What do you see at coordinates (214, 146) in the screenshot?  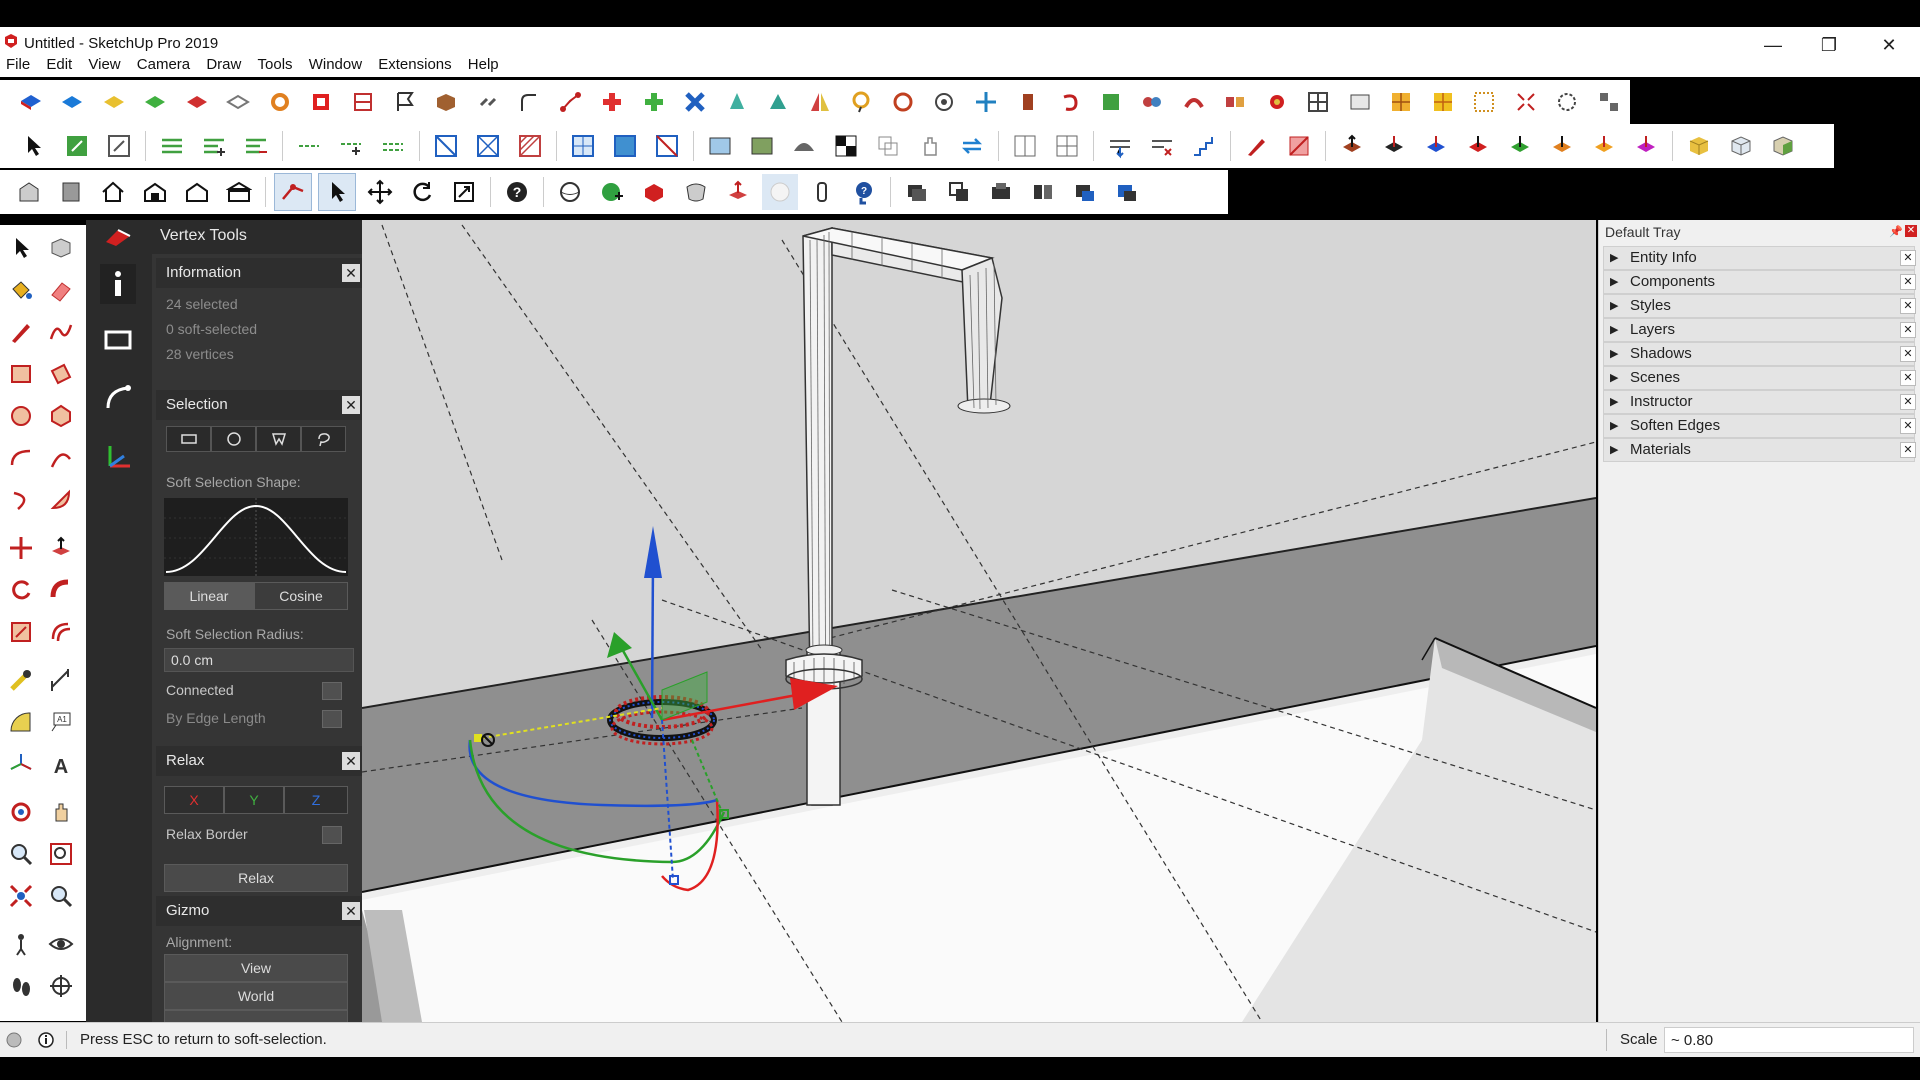 I see `align-add-icon` at bounding box center [214, 146].